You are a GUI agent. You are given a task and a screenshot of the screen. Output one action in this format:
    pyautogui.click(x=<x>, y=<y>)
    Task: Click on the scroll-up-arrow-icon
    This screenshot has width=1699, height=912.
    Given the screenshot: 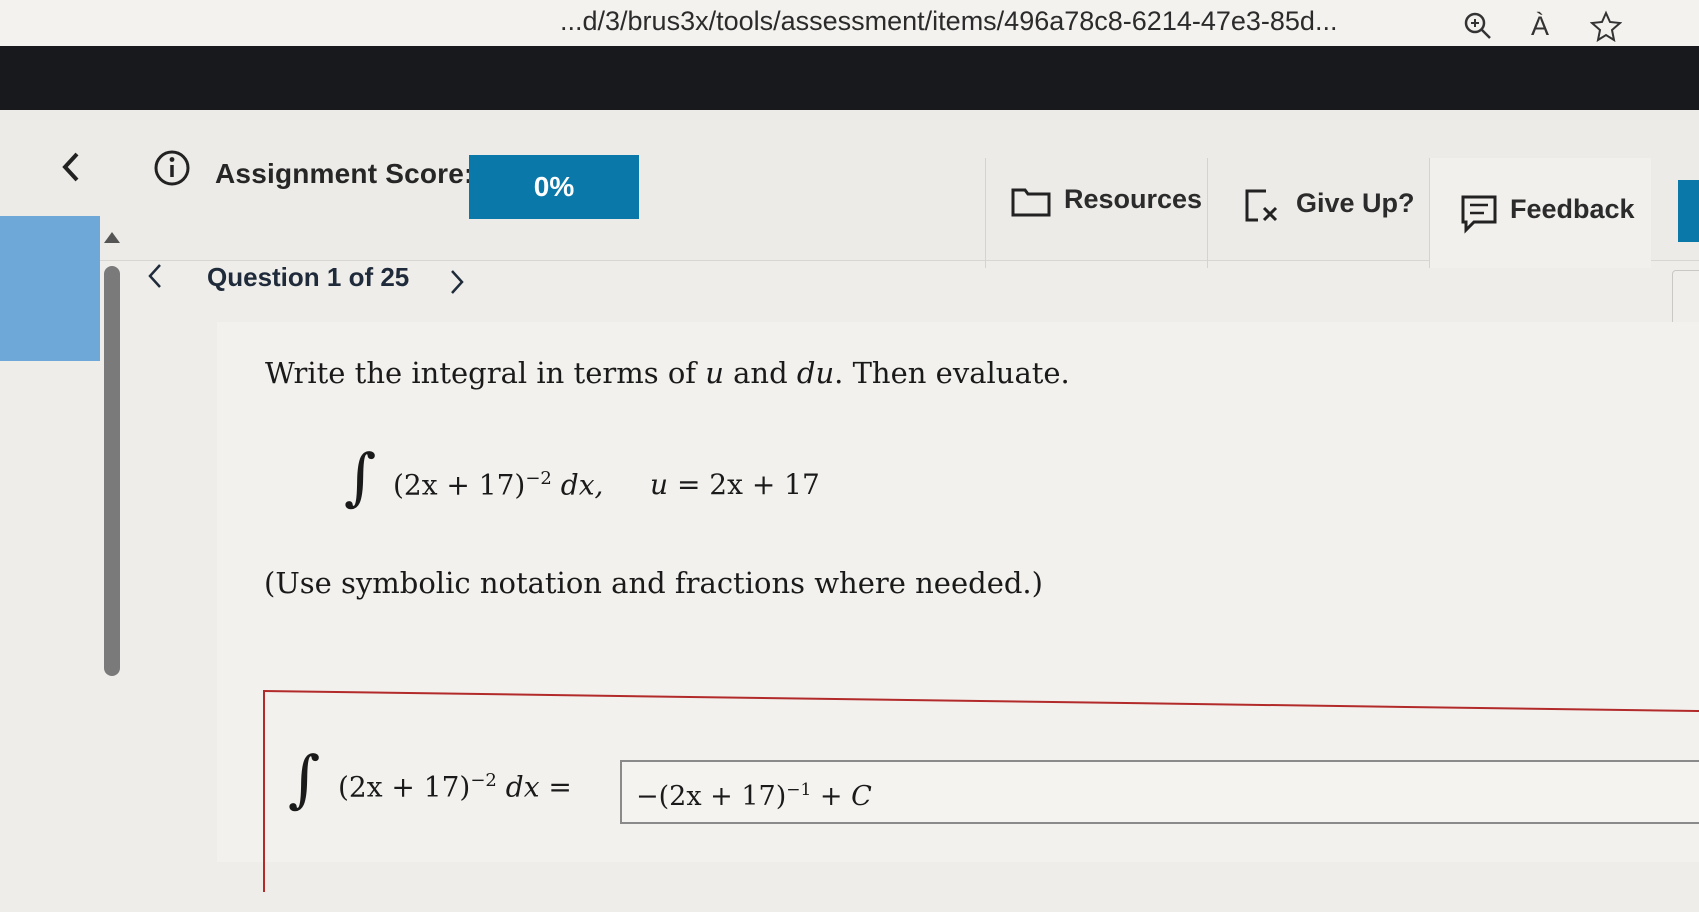 What is the action you would take?
    pyautogui.click(x=112, y=237)
    